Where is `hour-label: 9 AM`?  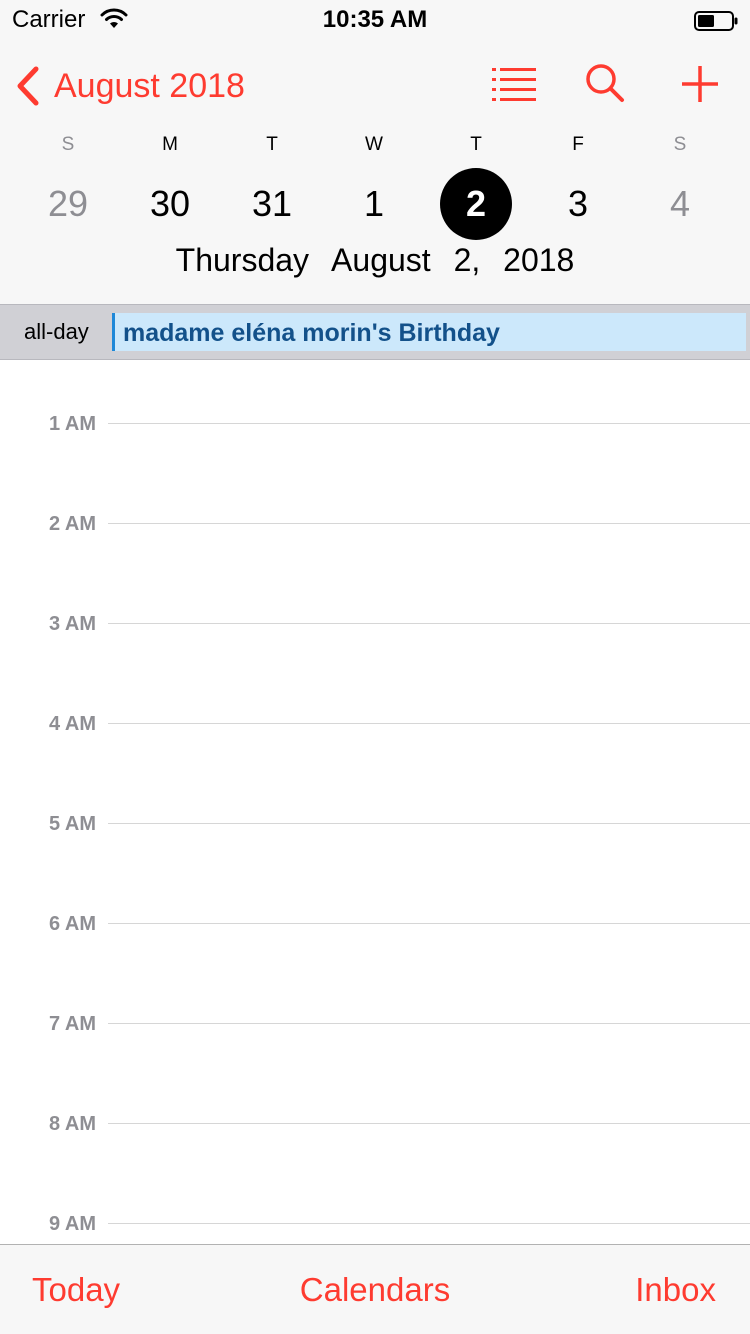 hour-label: 9 AM is located at coordinates (72, 1224).